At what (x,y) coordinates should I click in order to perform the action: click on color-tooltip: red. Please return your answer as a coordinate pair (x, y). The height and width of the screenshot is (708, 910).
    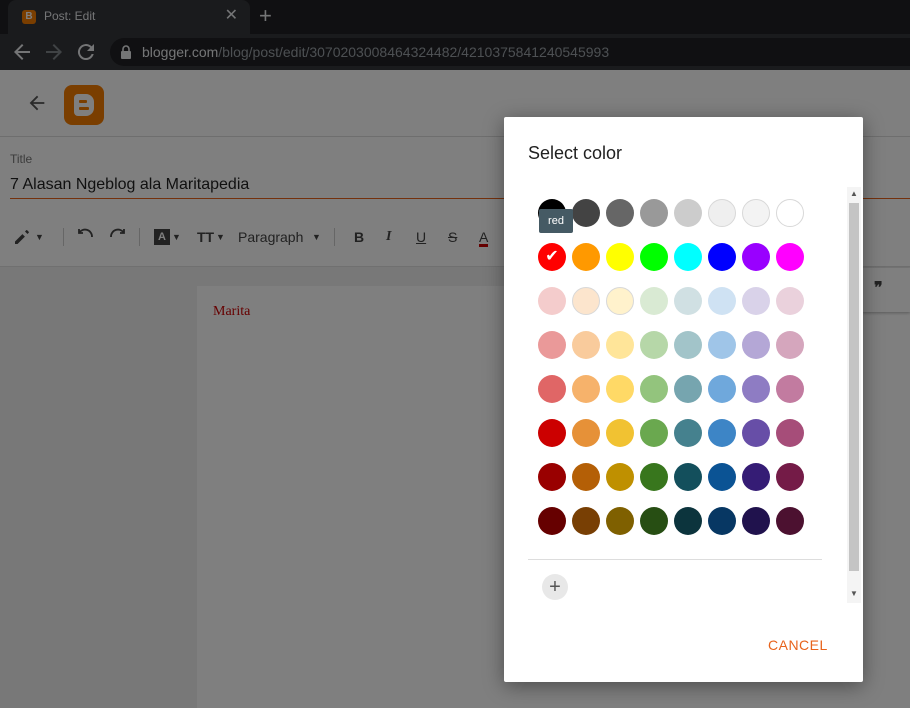
    Looking at the image, I should click on (556, 221).